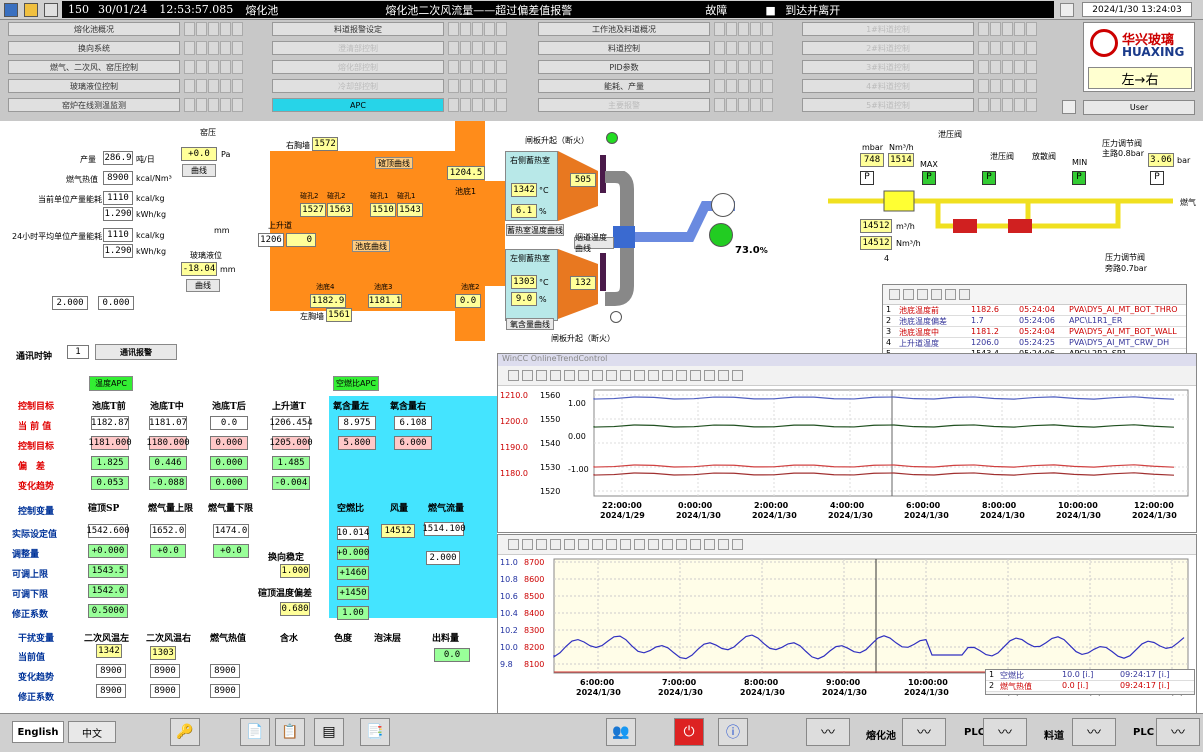 The image size is (1203, 752). I want to click on nav-button: 5#料道控制, so click(888, 105).